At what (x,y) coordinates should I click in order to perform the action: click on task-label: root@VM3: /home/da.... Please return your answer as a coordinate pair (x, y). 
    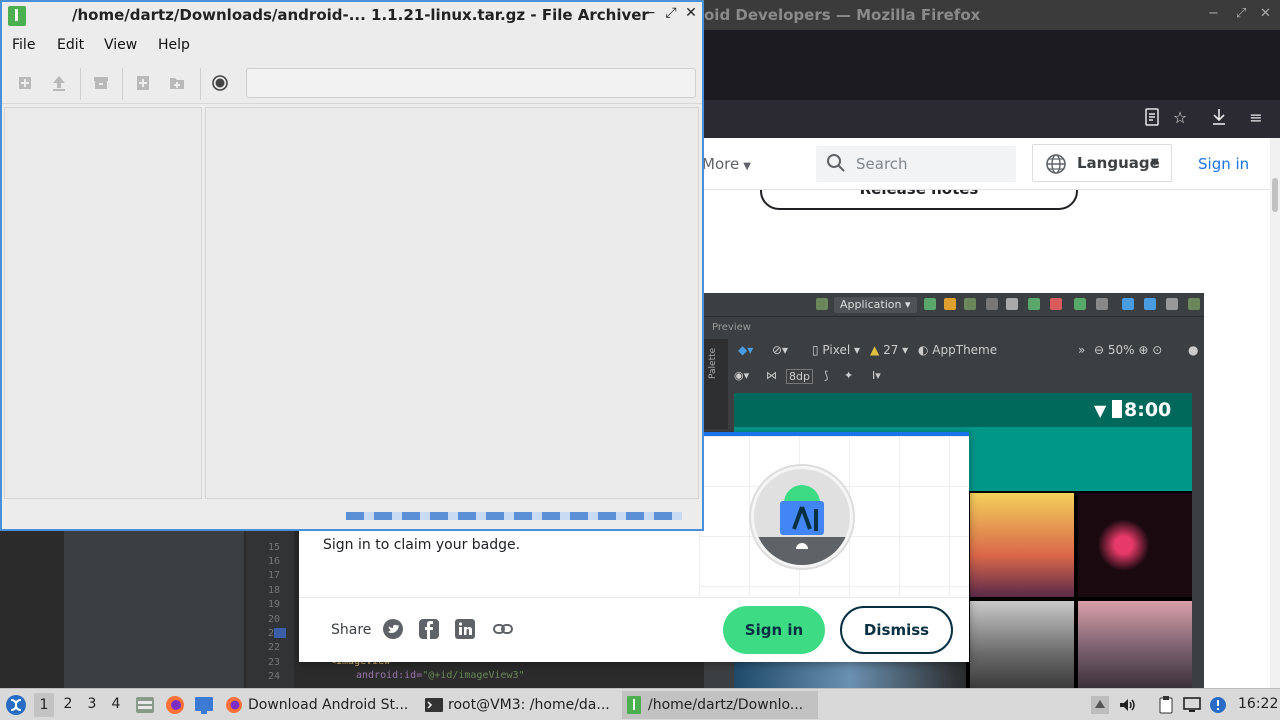
    Looking at the image, I should click on (529, 705).